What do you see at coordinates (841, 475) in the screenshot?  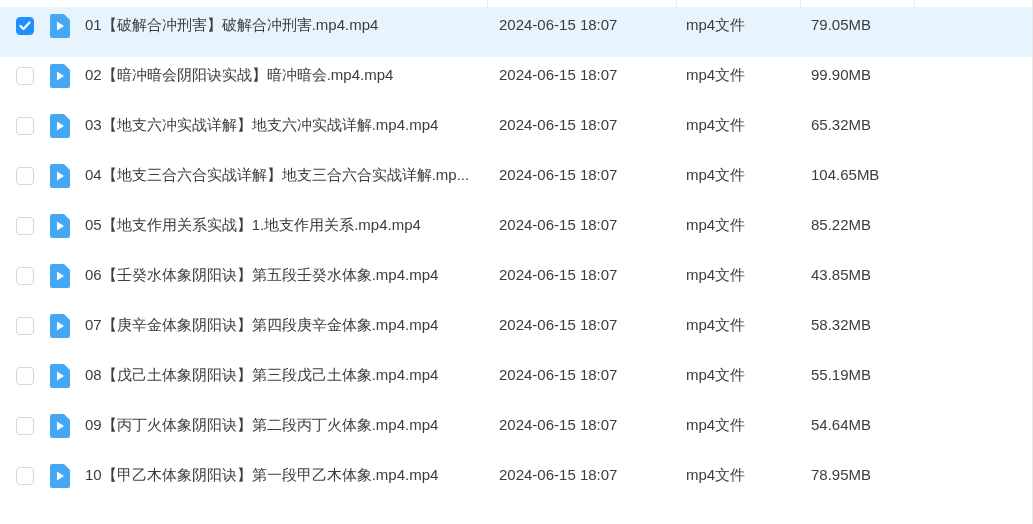 I see `file-size: 78.95MB` at bounding box center [841, 475].